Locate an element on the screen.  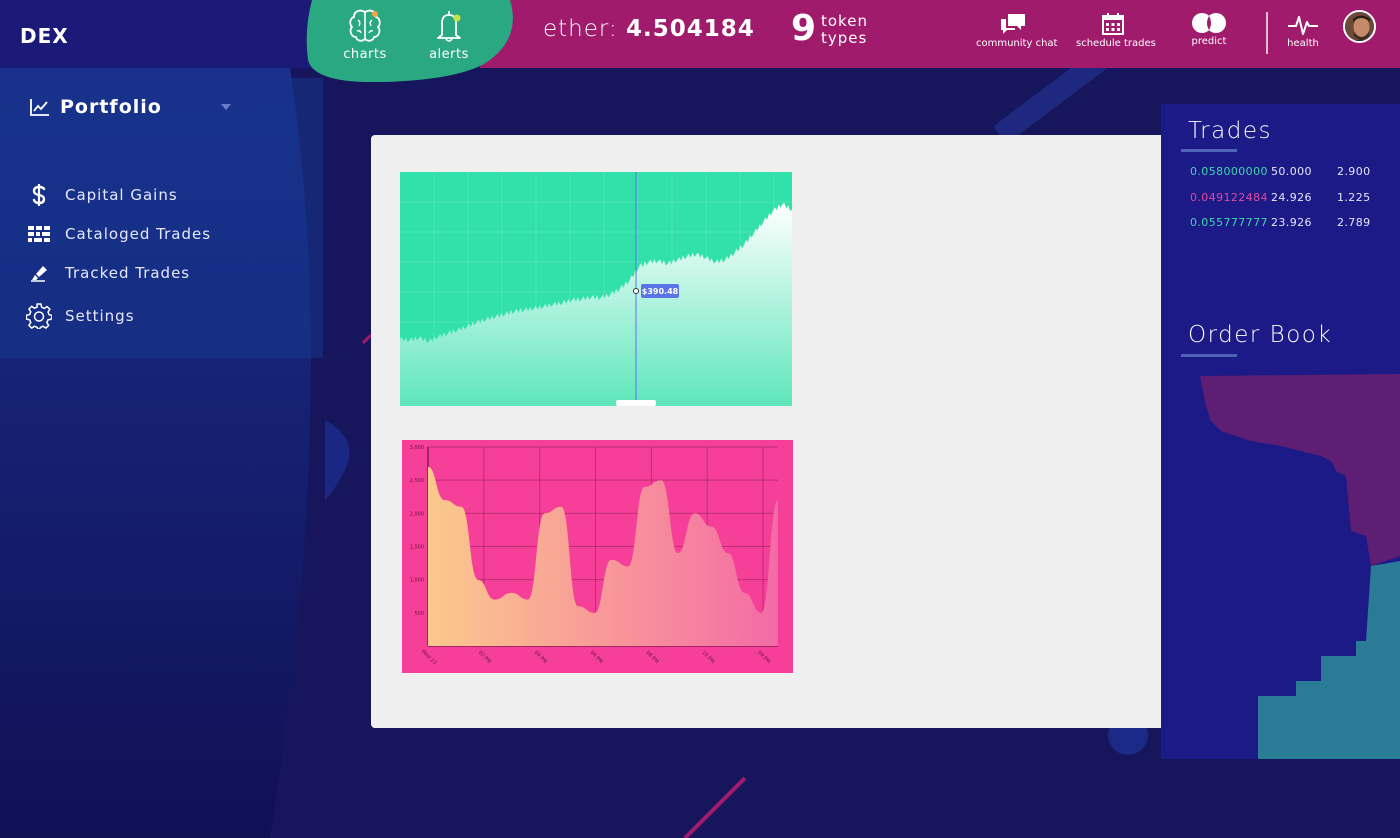
ether-label: ether: is located at coordinates (580, 29).